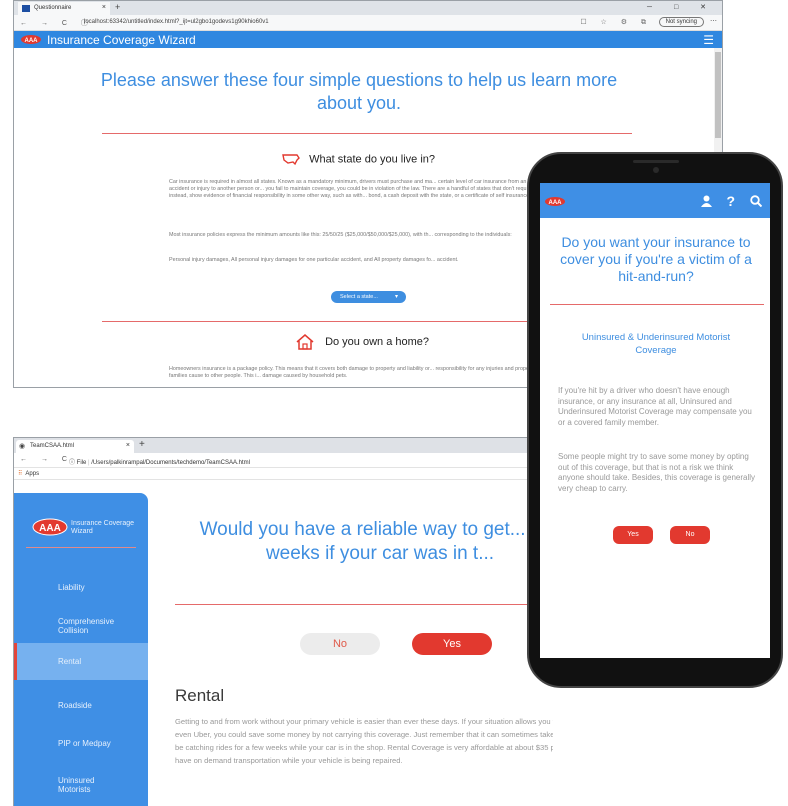 Image resolution: width=788 pixels, height=806 pixels. I want to click on phone-speaker, so click(656, 161).